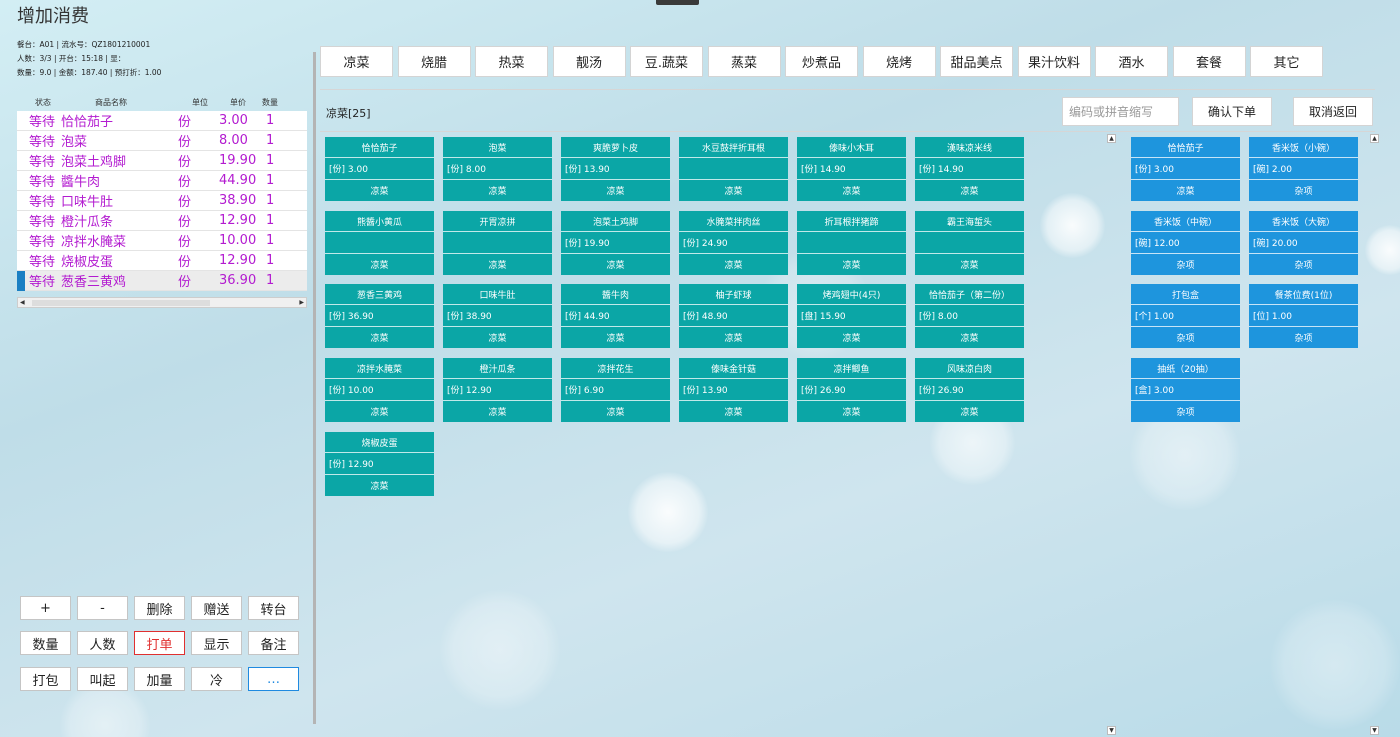  What do you see at coordinates (42, 202) in the screenshot?
I see `order-status: 等待` at bounding box center [42, 202].